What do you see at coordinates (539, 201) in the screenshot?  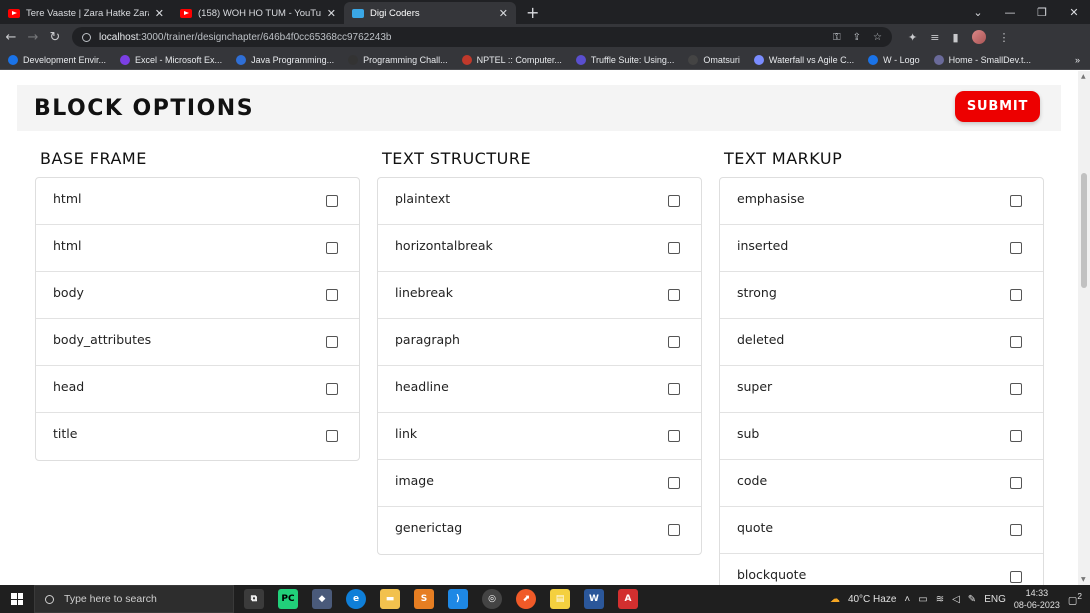 I see `option-row: plaintext` at bounding box center [539, 201].